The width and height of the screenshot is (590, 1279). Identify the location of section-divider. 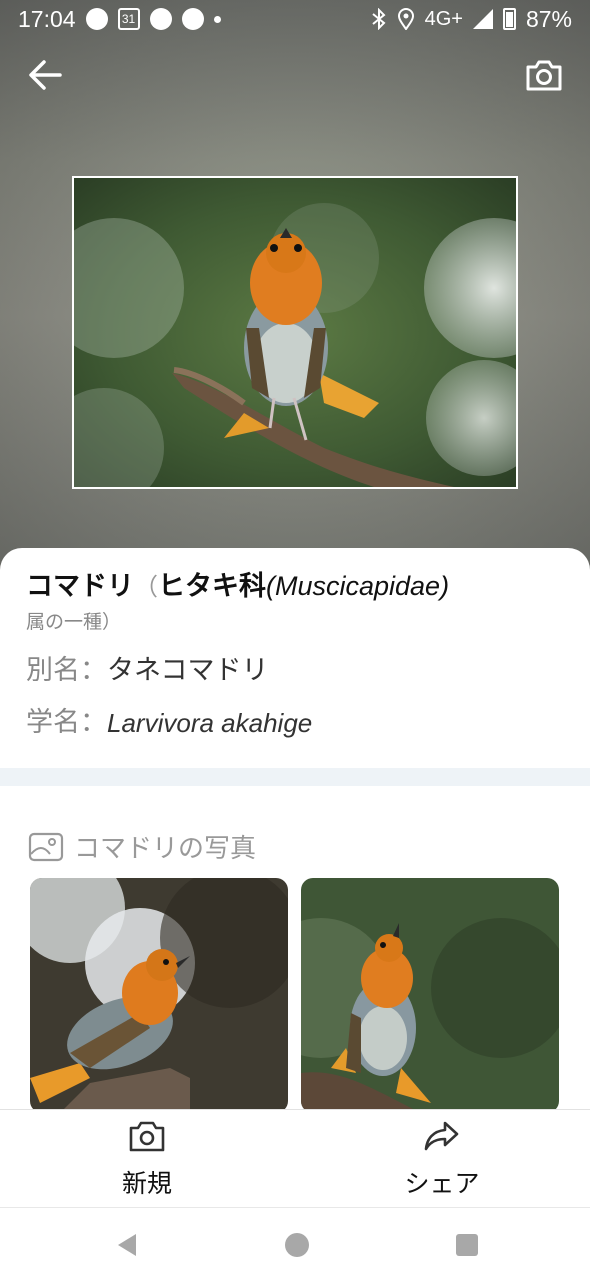
(295, 777).